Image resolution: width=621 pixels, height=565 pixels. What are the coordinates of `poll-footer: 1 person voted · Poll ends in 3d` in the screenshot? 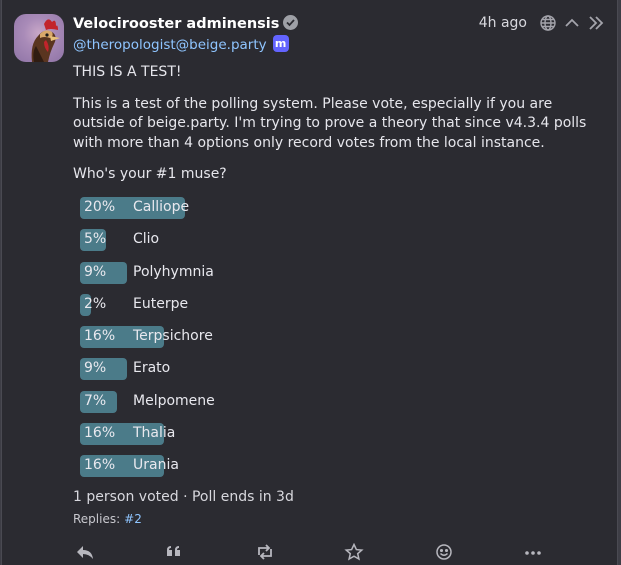 It's located at (183, 497).